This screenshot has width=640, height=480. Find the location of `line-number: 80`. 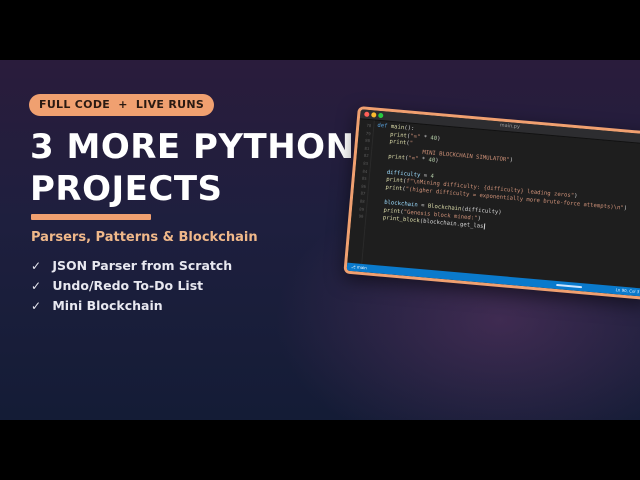

line-number: 80 is located at coordinates (367, 140).